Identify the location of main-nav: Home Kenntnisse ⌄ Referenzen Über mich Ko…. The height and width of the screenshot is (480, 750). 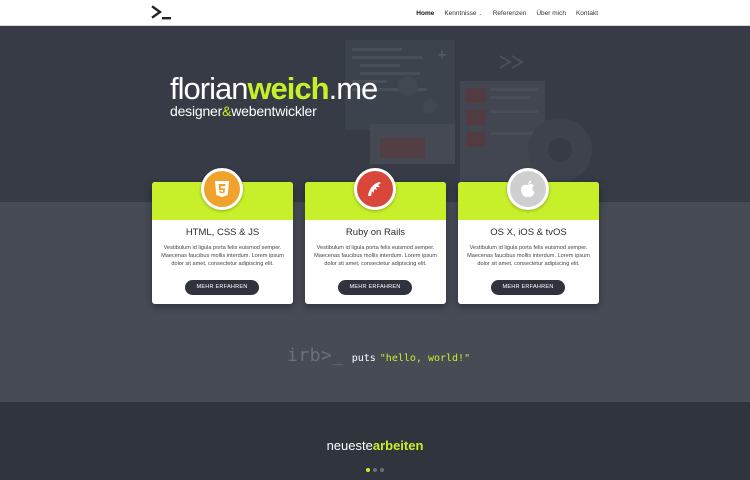
(507, 13).